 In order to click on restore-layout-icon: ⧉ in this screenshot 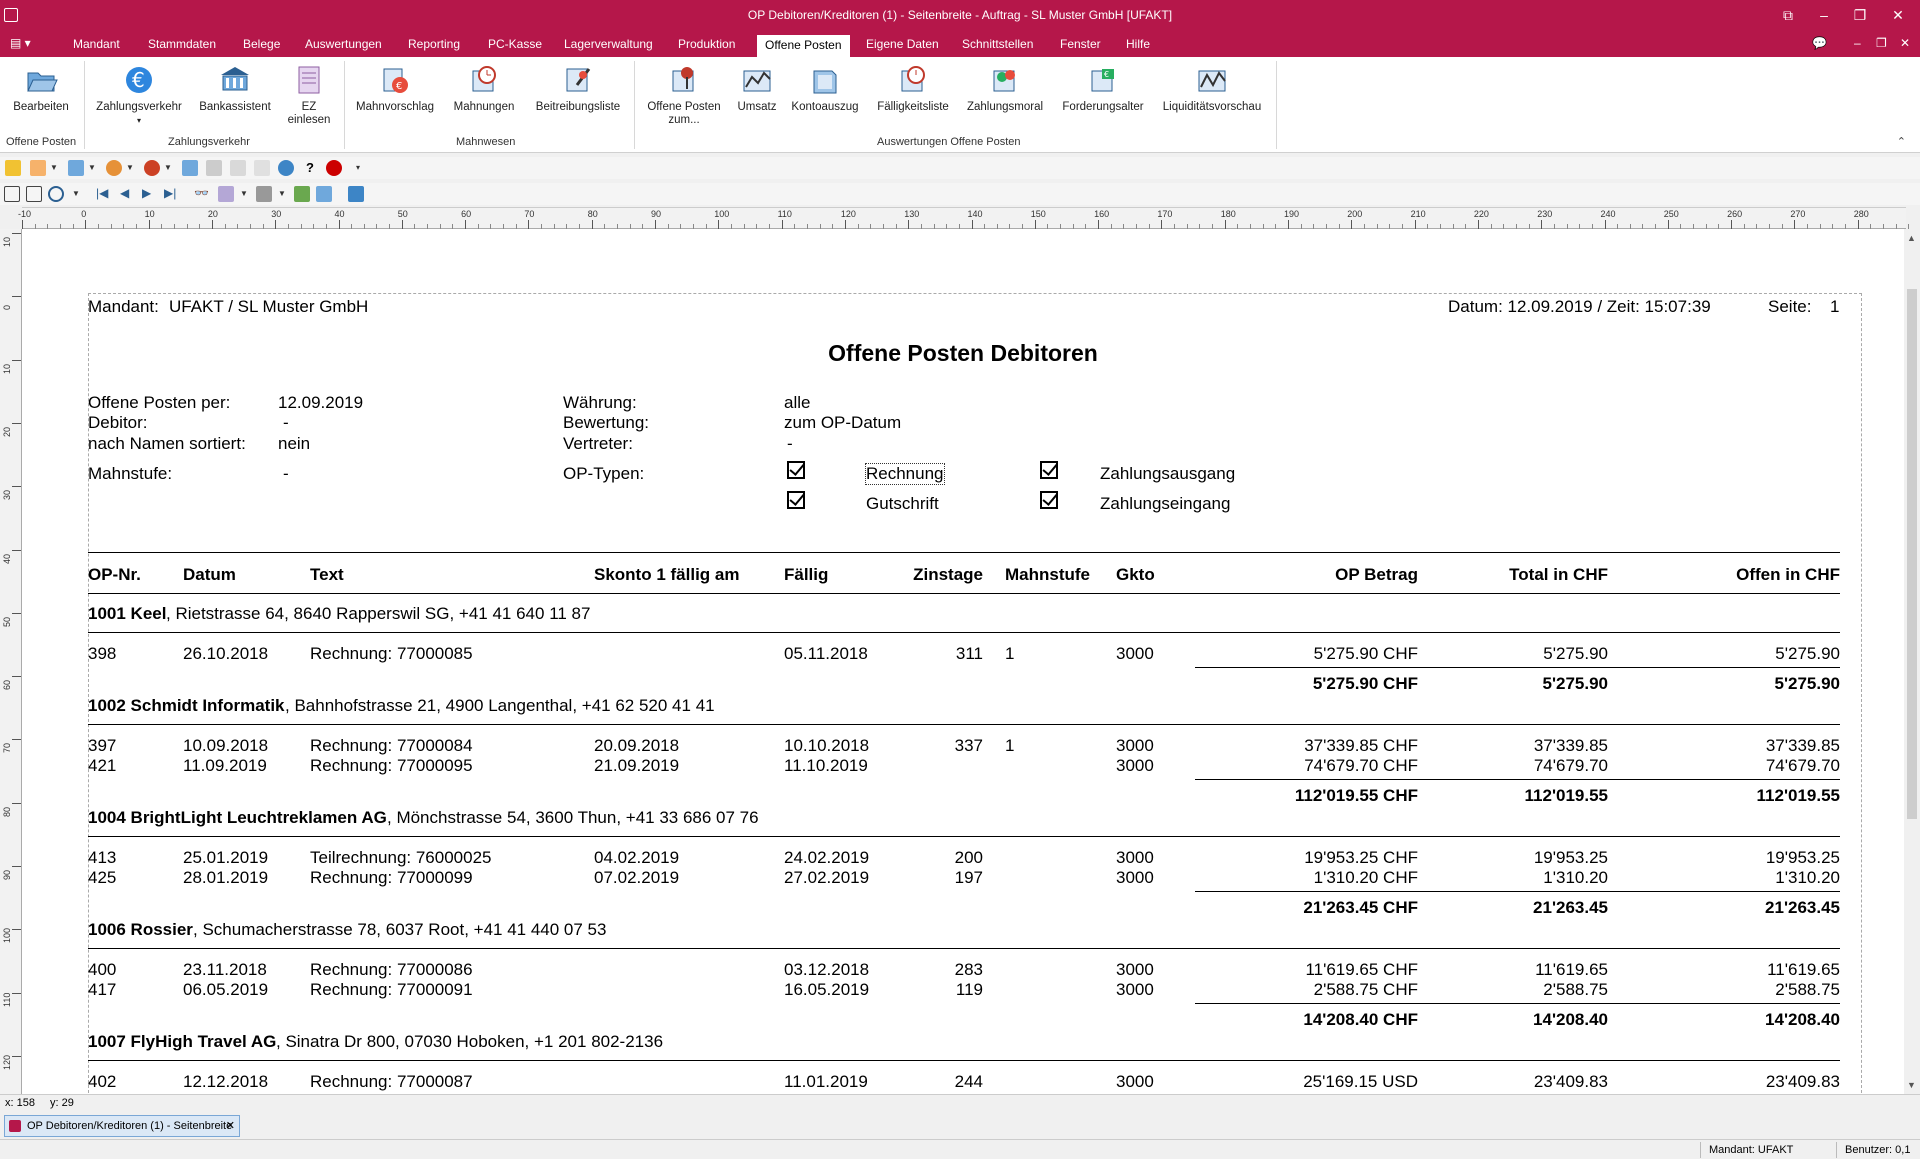, I will do `click(1788, 15)`.